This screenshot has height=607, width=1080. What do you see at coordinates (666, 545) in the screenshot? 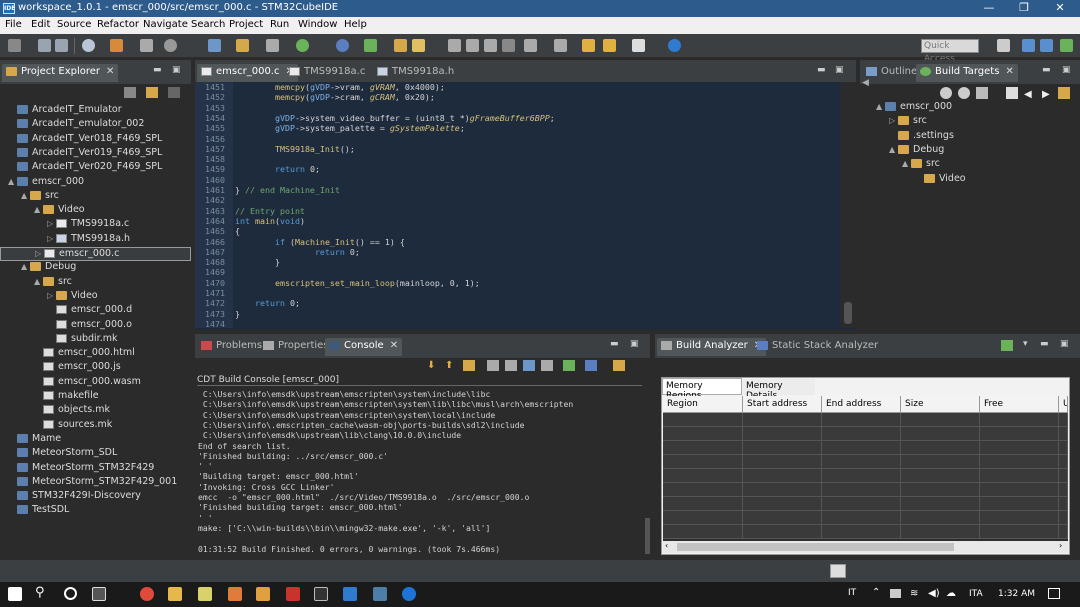
I see `scroll-left-icon: ‹` at bounding box center [666, 545].